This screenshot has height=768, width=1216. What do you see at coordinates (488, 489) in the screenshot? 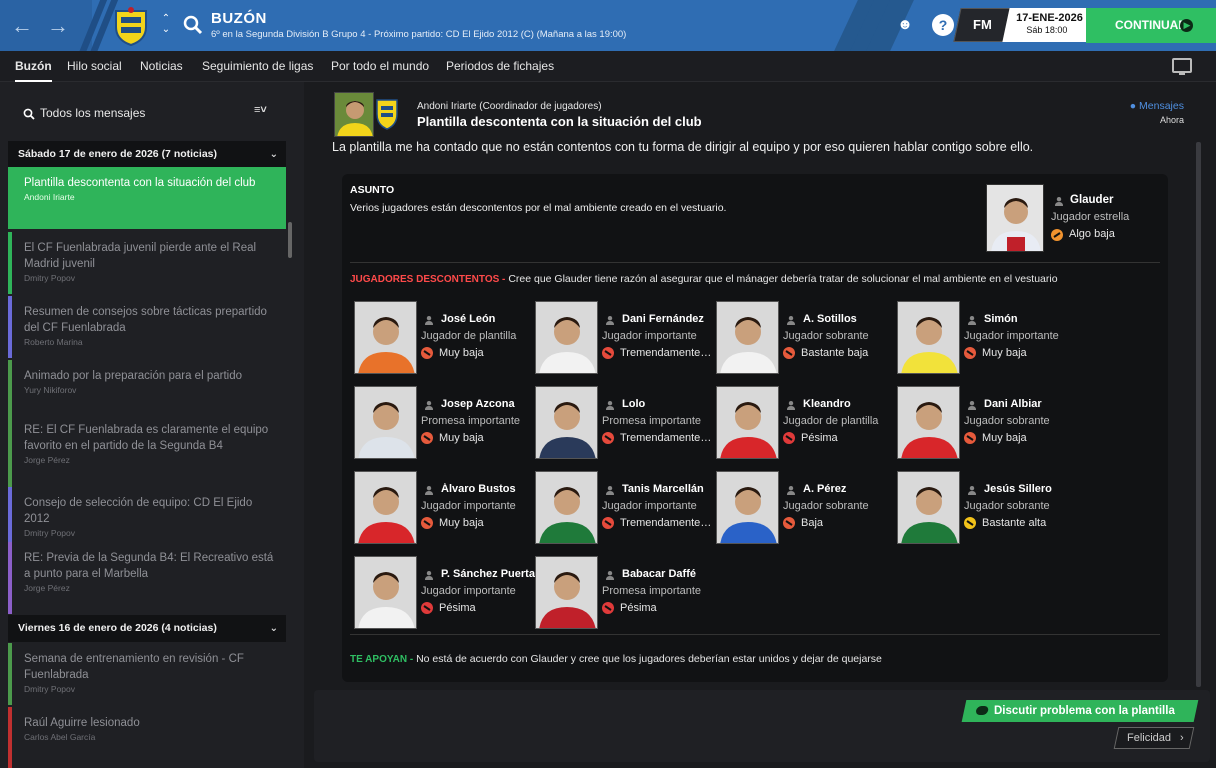
I see `player-name: Álvaro Bustos` at bounding box center [488, 489].